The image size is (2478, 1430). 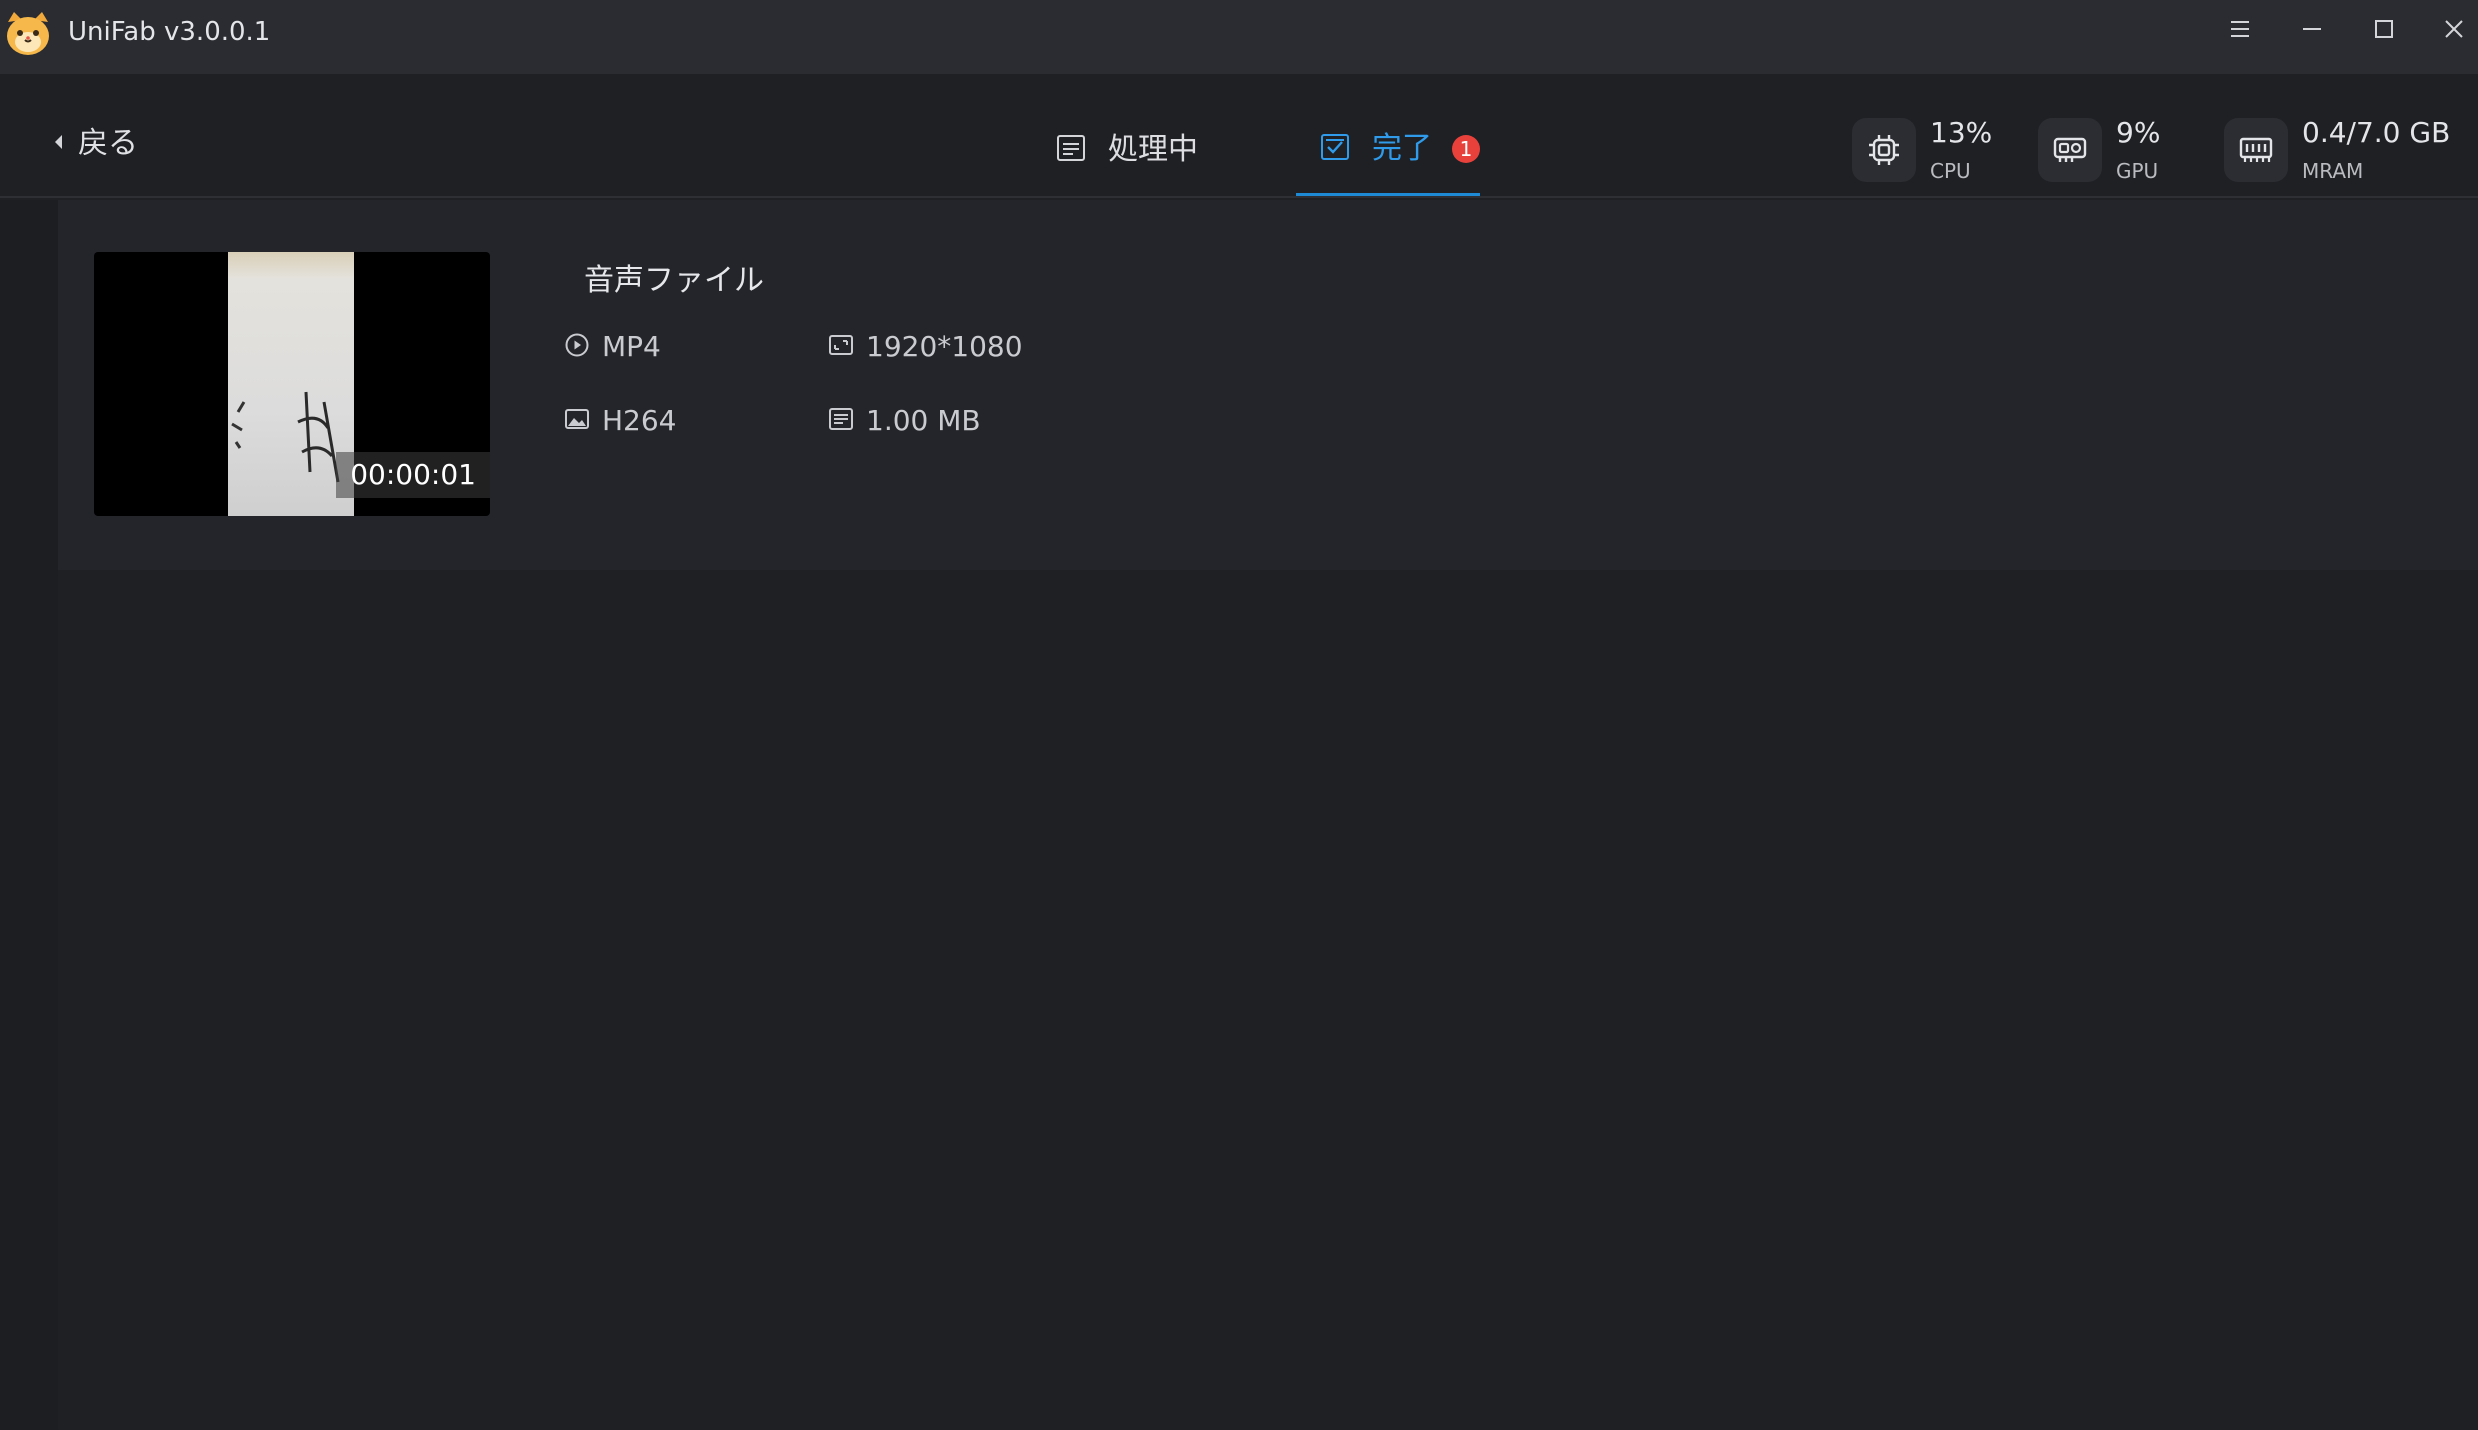 What do you see at coordinates (2138, 132) in the screenshot?
I see `gpu-value: 9%` at bounding box center [2138, 132].